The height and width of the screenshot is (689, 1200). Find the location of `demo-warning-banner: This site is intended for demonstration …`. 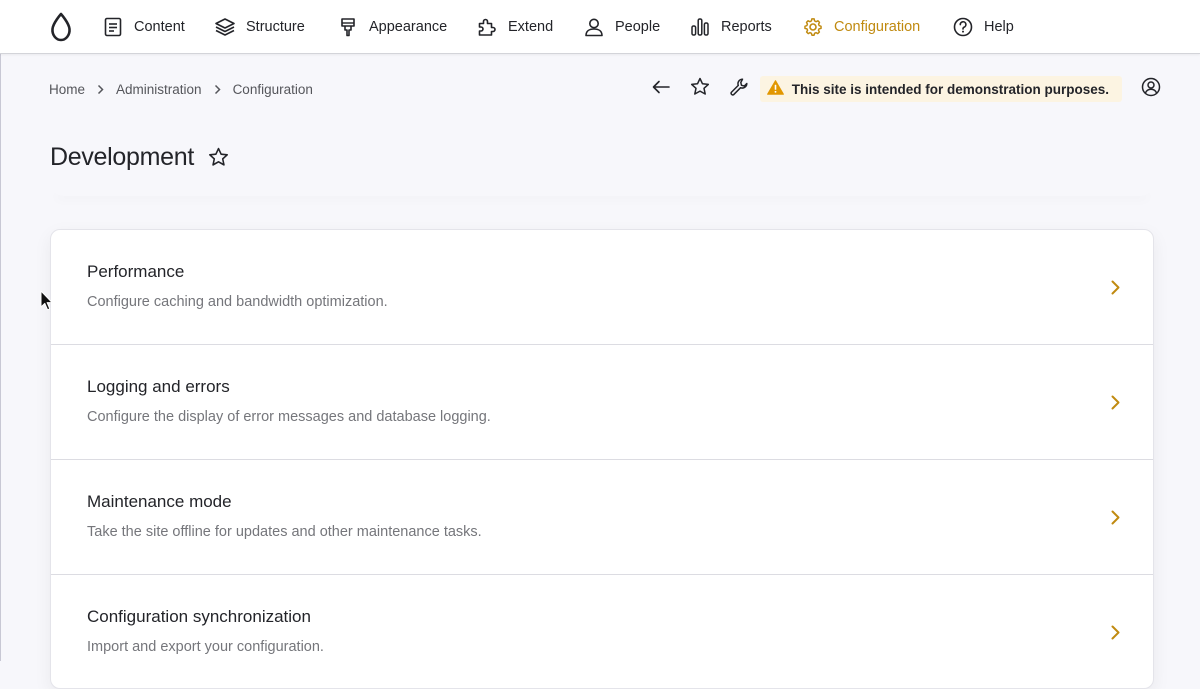

demo-warning-banner: This site is intended for demonstration … is located at coordinates (940, 89).